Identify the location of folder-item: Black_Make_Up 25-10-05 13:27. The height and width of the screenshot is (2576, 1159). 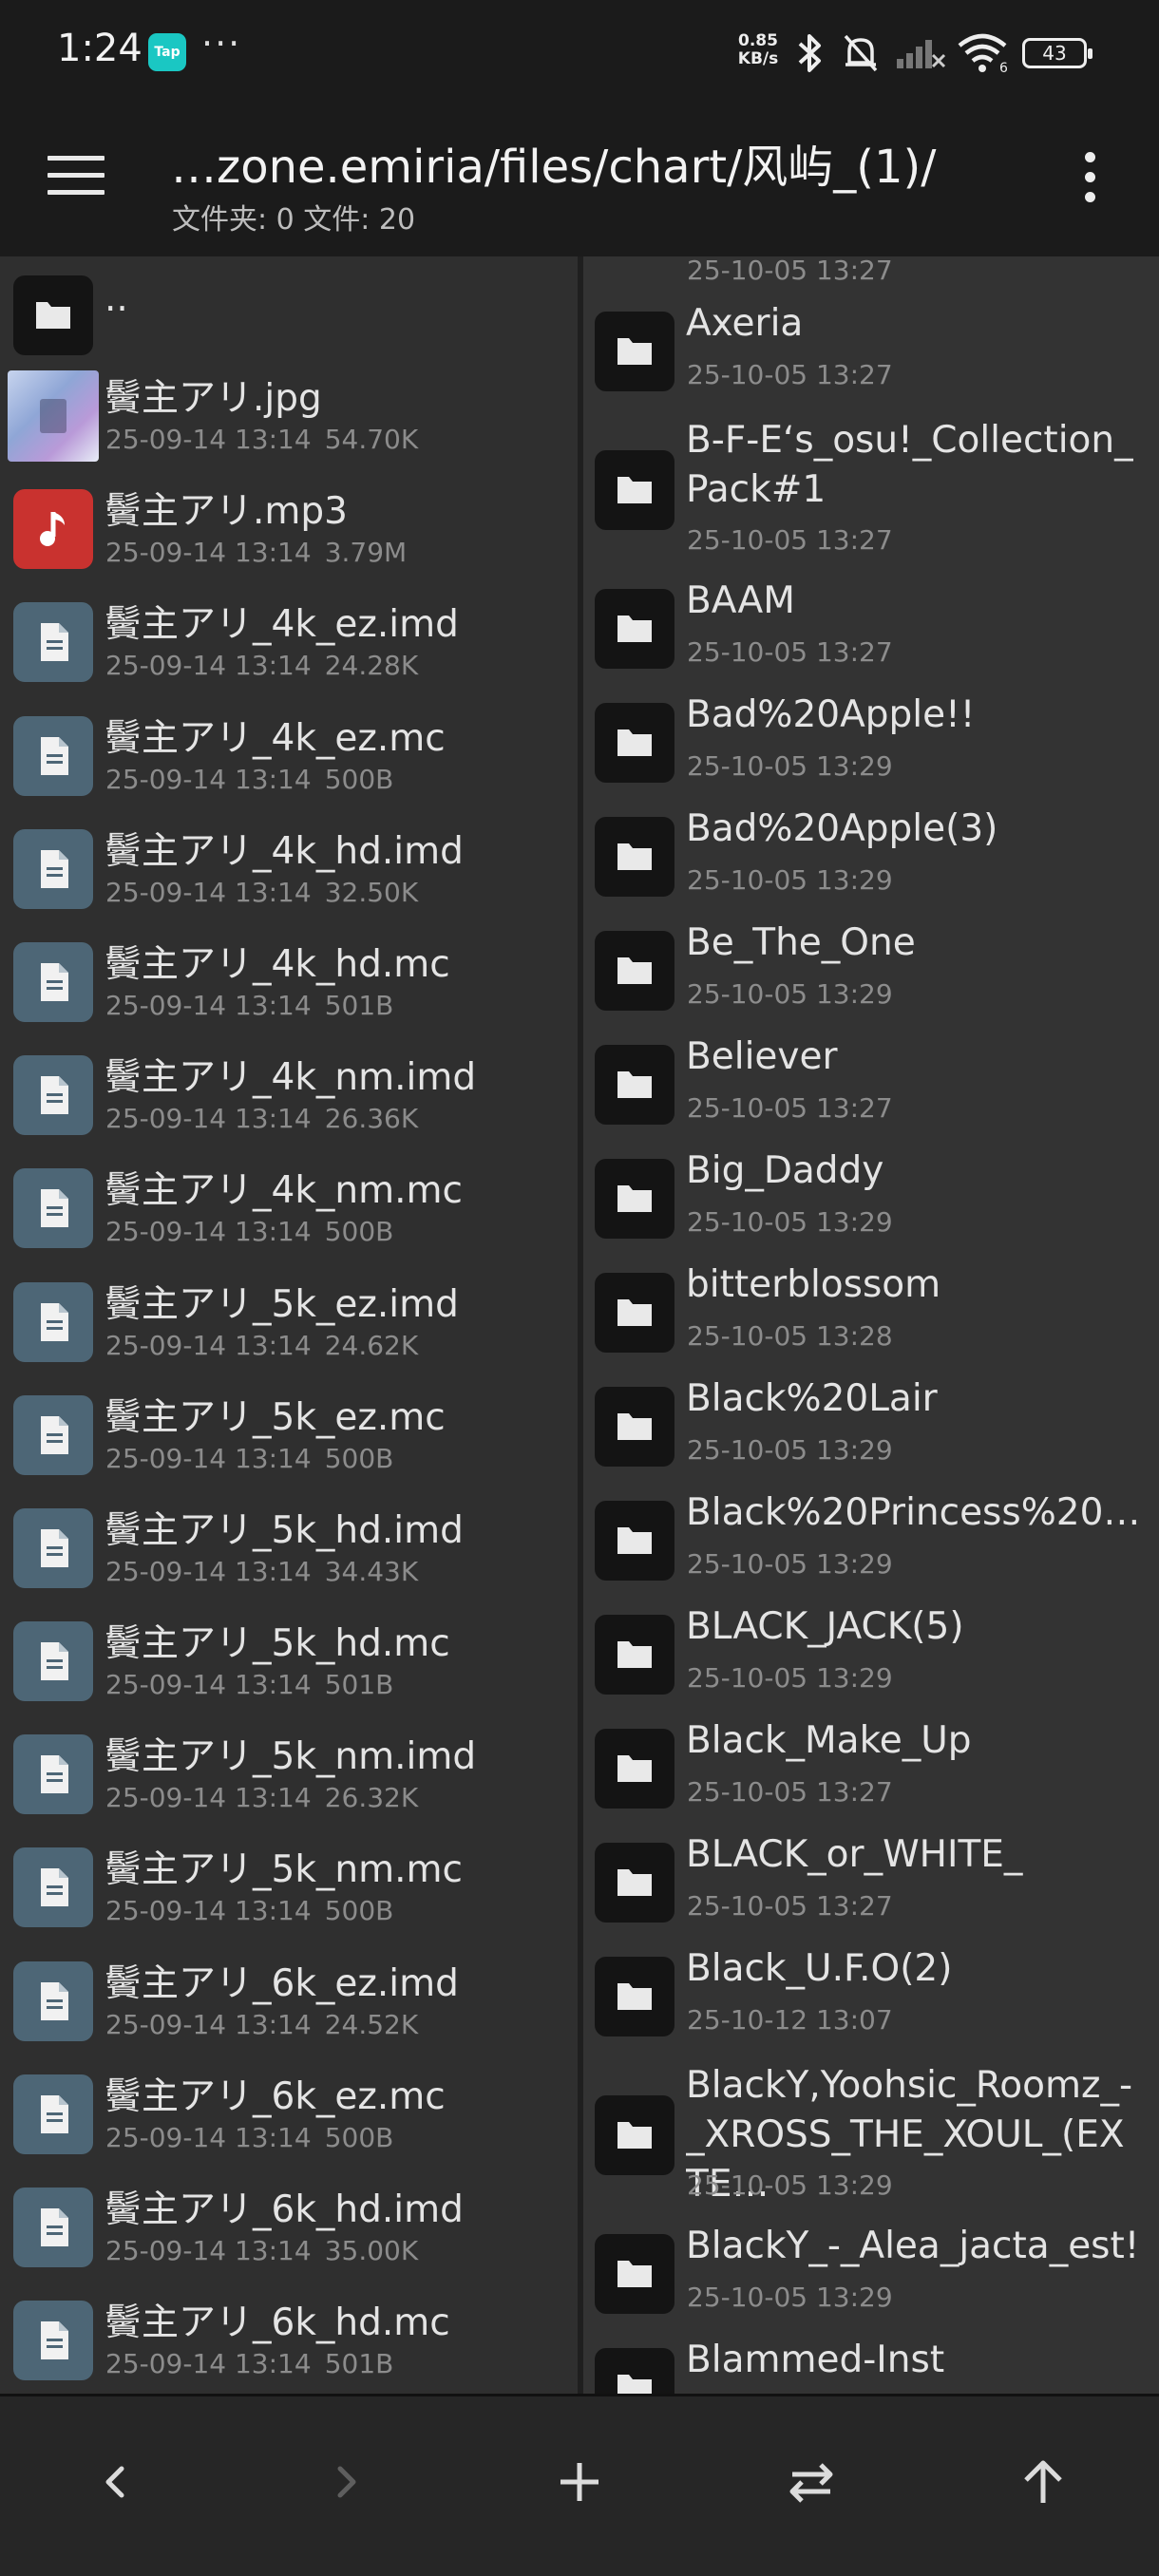
(871, 1769).